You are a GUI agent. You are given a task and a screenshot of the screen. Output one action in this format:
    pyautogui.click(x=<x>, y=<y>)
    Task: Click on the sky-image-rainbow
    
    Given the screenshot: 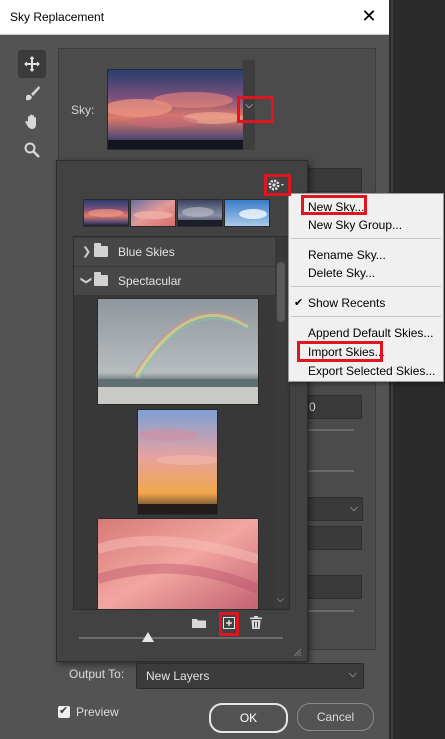 What is the action you would take?
    pyautogui.click(x=178, y=351)
    